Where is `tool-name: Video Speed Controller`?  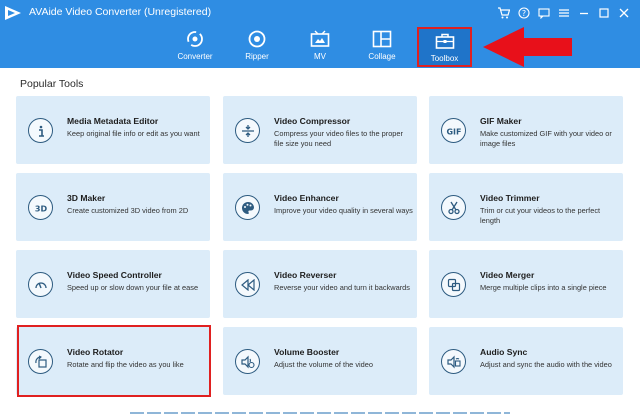
tool-name: Video Speed Controller is located at coordinates (114, 275).